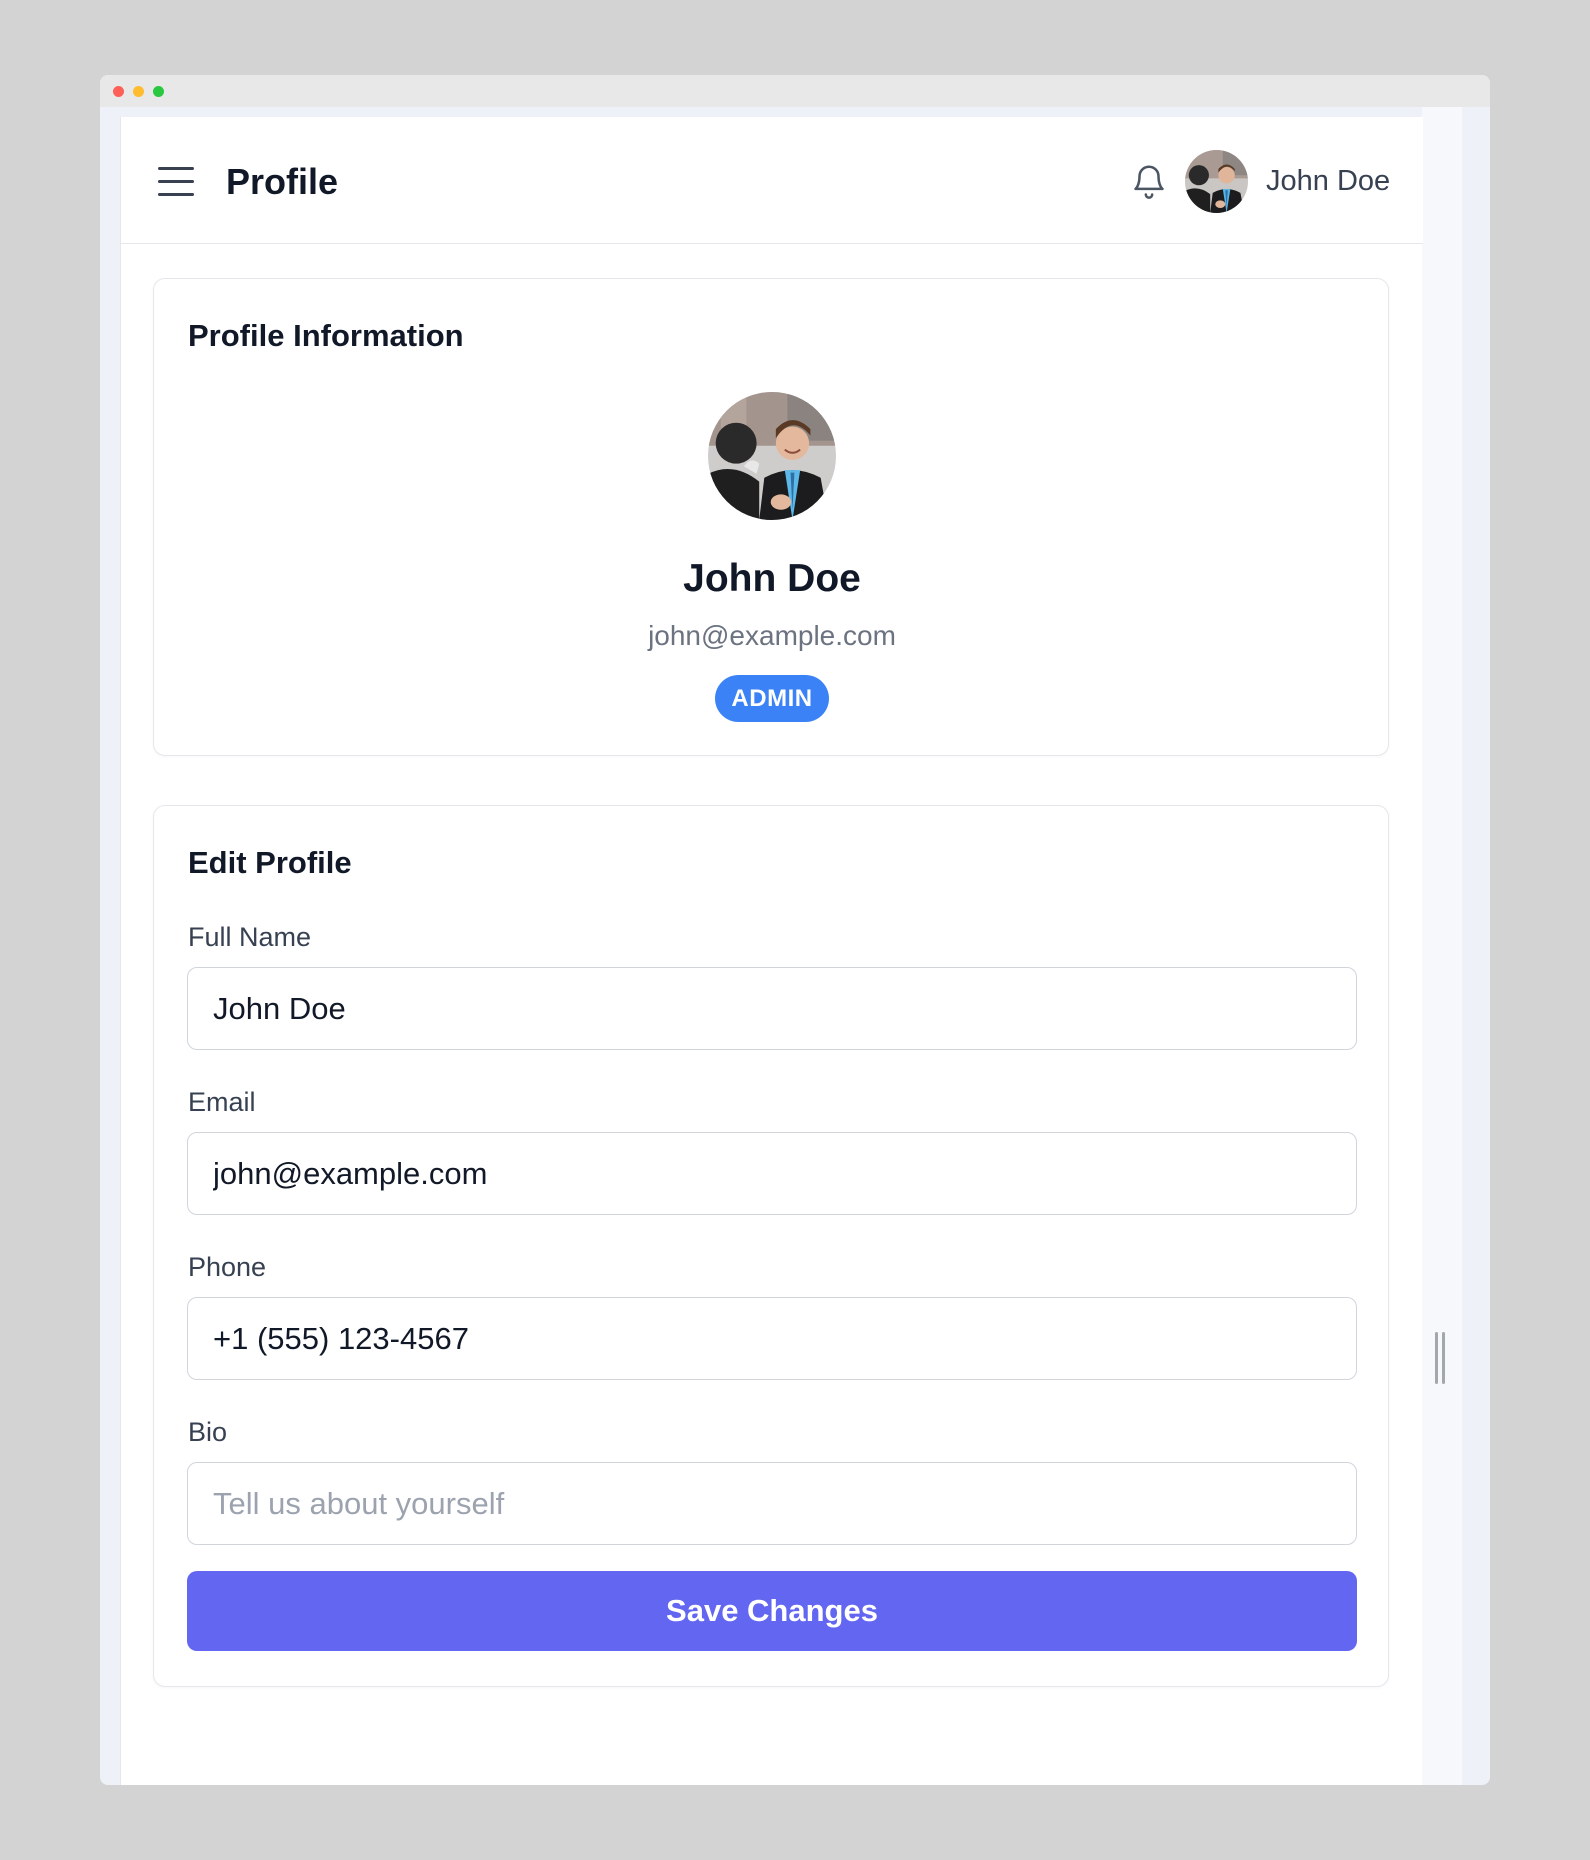  I want to click on bio-label: Bio, so click(208, 1432).